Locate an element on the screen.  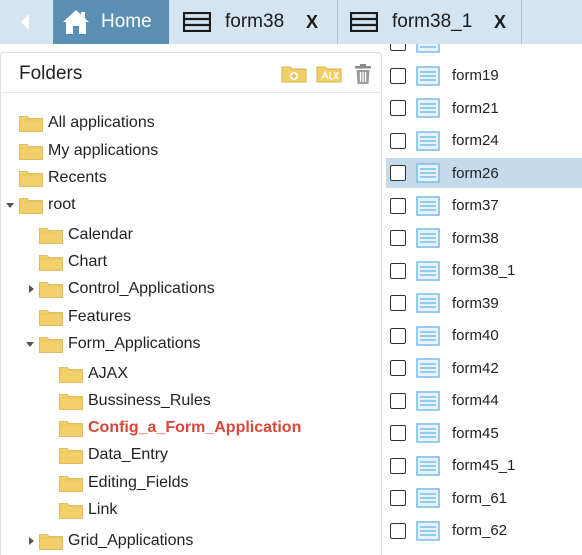
form-list-item: form42 is located at coordinates (484, 368).